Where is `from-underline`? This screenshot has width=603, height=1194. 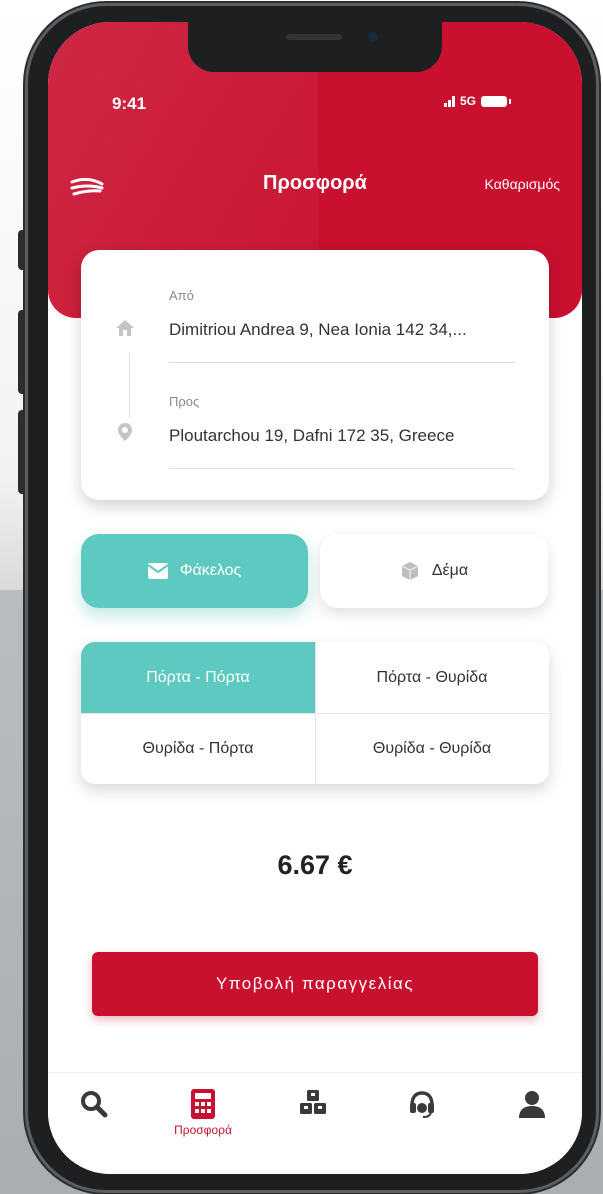
from-underline is located at coordinates (342, 362).